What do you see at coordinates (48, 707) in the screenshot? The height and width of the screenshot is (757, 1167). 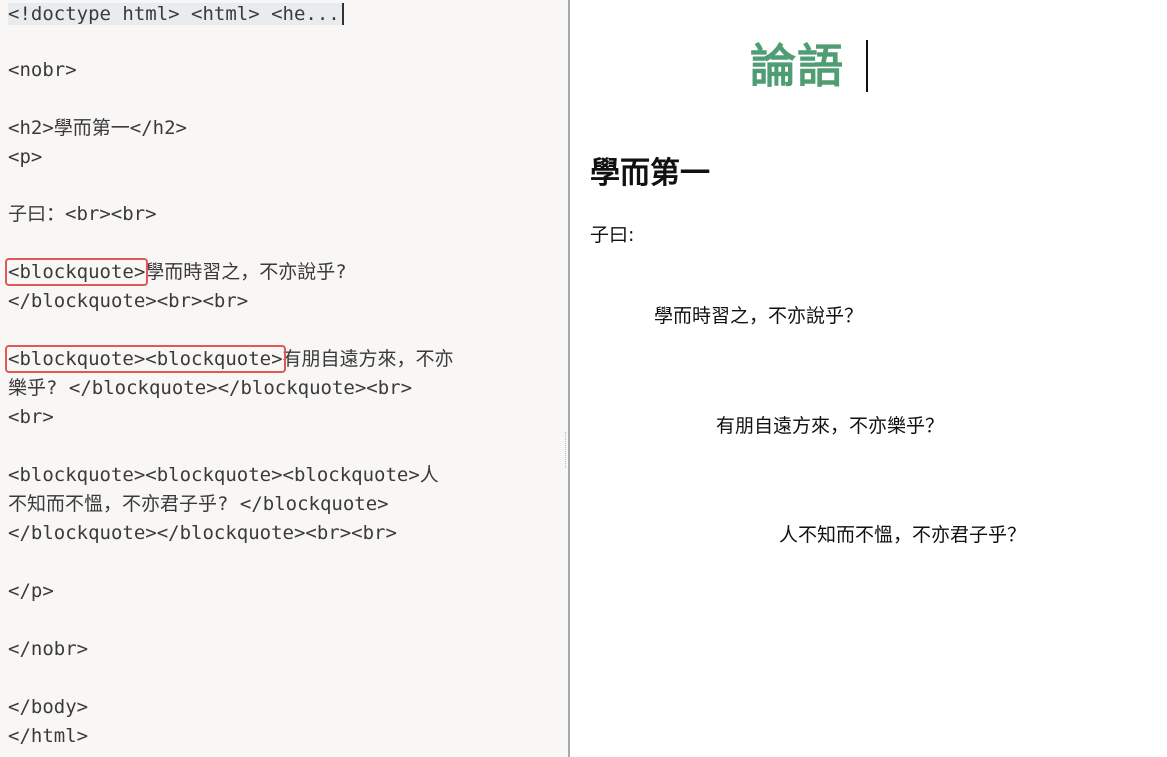 I see `code-line-body-close: </body>` at bounding box center [48, 707].